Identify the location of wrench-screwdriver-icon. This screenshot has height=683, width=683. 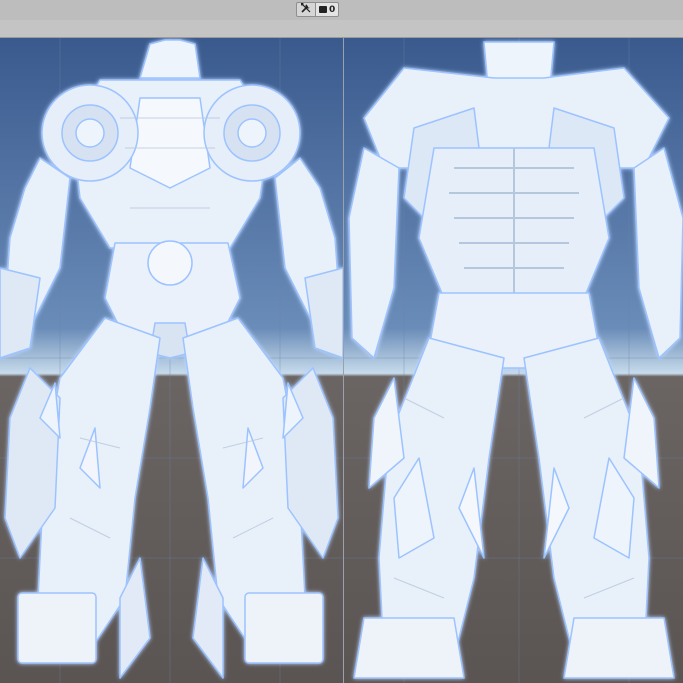
(306, 10).